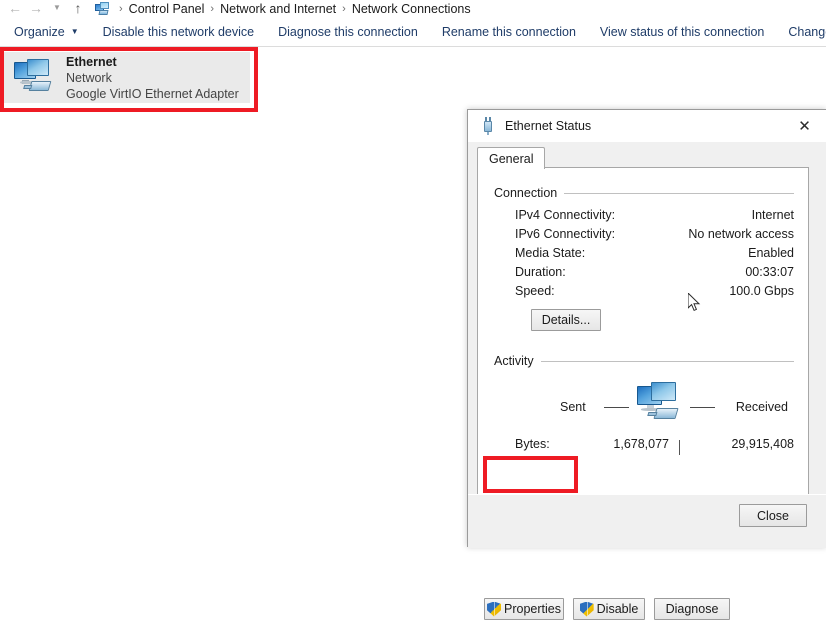 The height and width of the screenshot is (620, 826). What do you see at coordinates (103, 9) in the screenshot?
I see `network-connections-icon` at bounding box center [103, 9].